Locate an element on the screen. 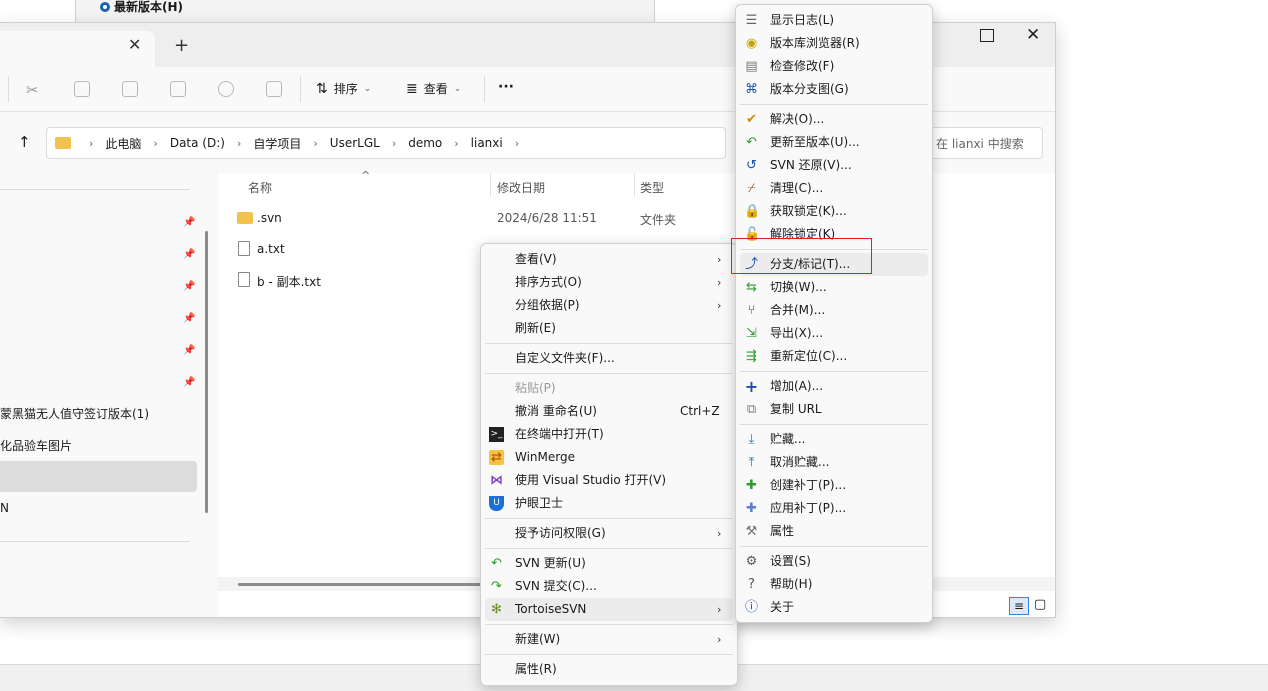  menu-item-open-terminal: >_ 在终端中打开(T) is located at coordinates (609, 434).